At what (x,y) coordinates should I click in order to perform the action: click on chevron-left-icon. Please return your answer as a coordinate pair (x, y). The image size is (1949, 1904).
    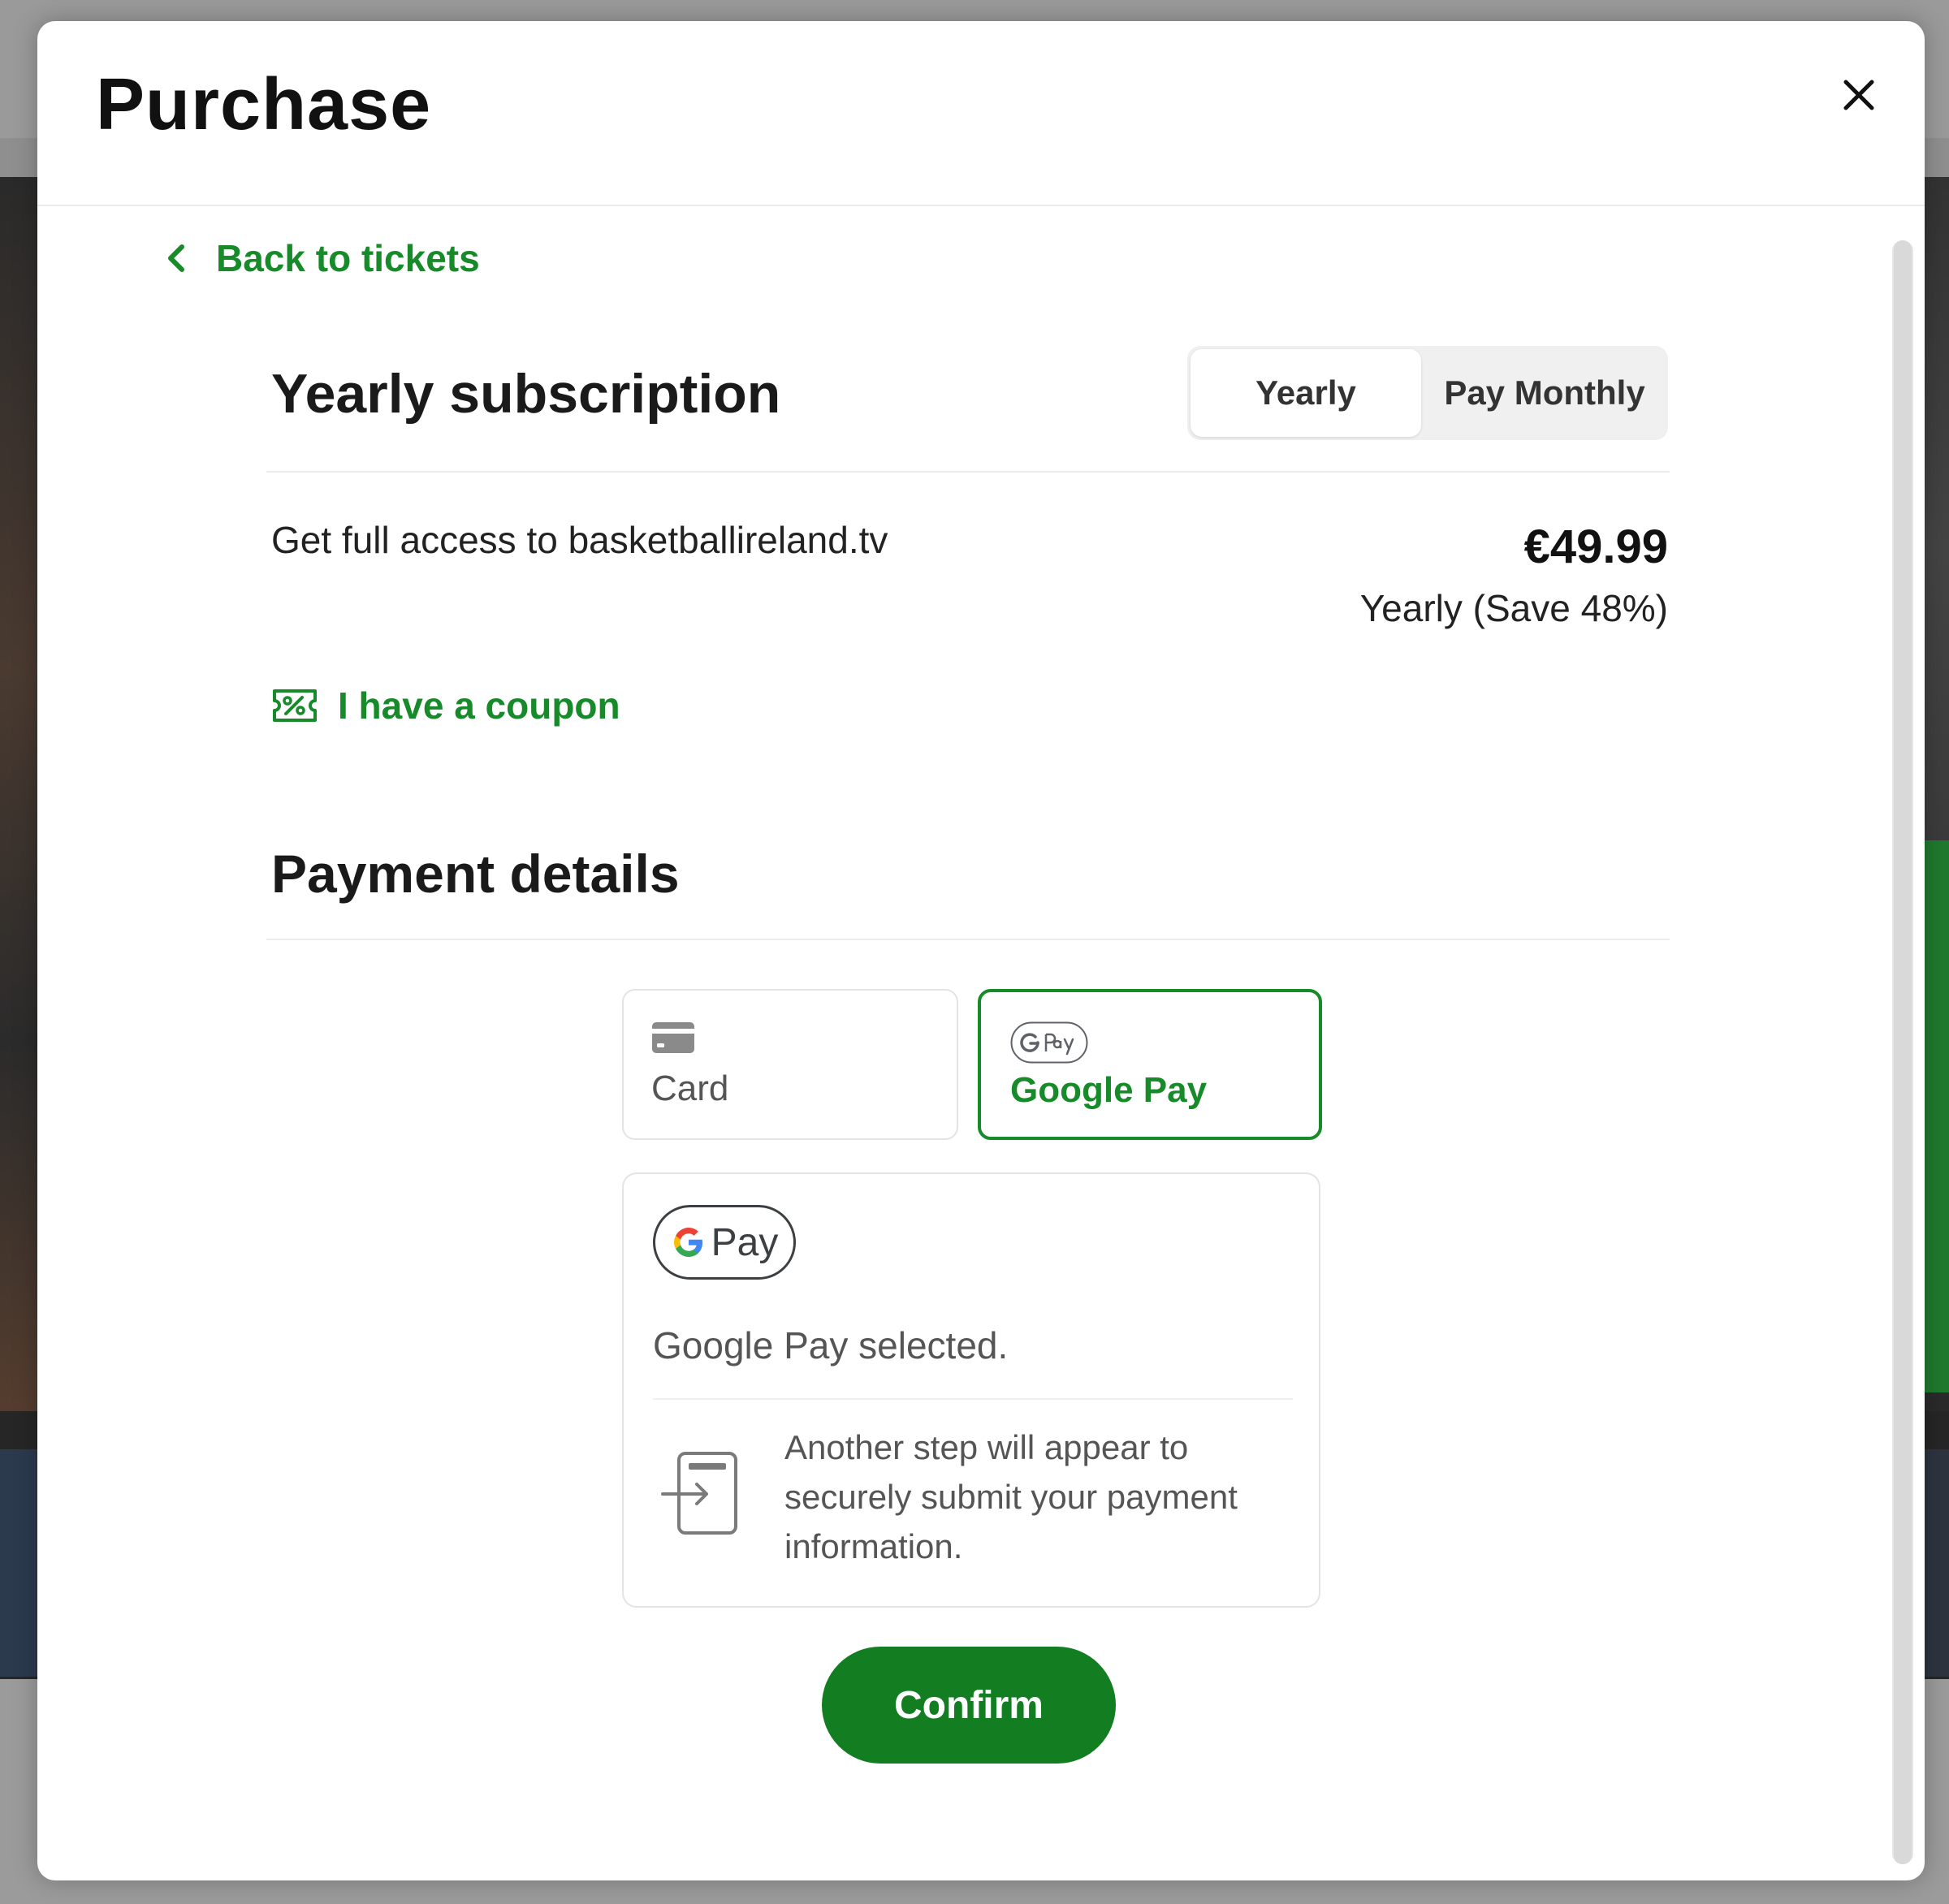
    Looking at the image, I should click on (176, 258).